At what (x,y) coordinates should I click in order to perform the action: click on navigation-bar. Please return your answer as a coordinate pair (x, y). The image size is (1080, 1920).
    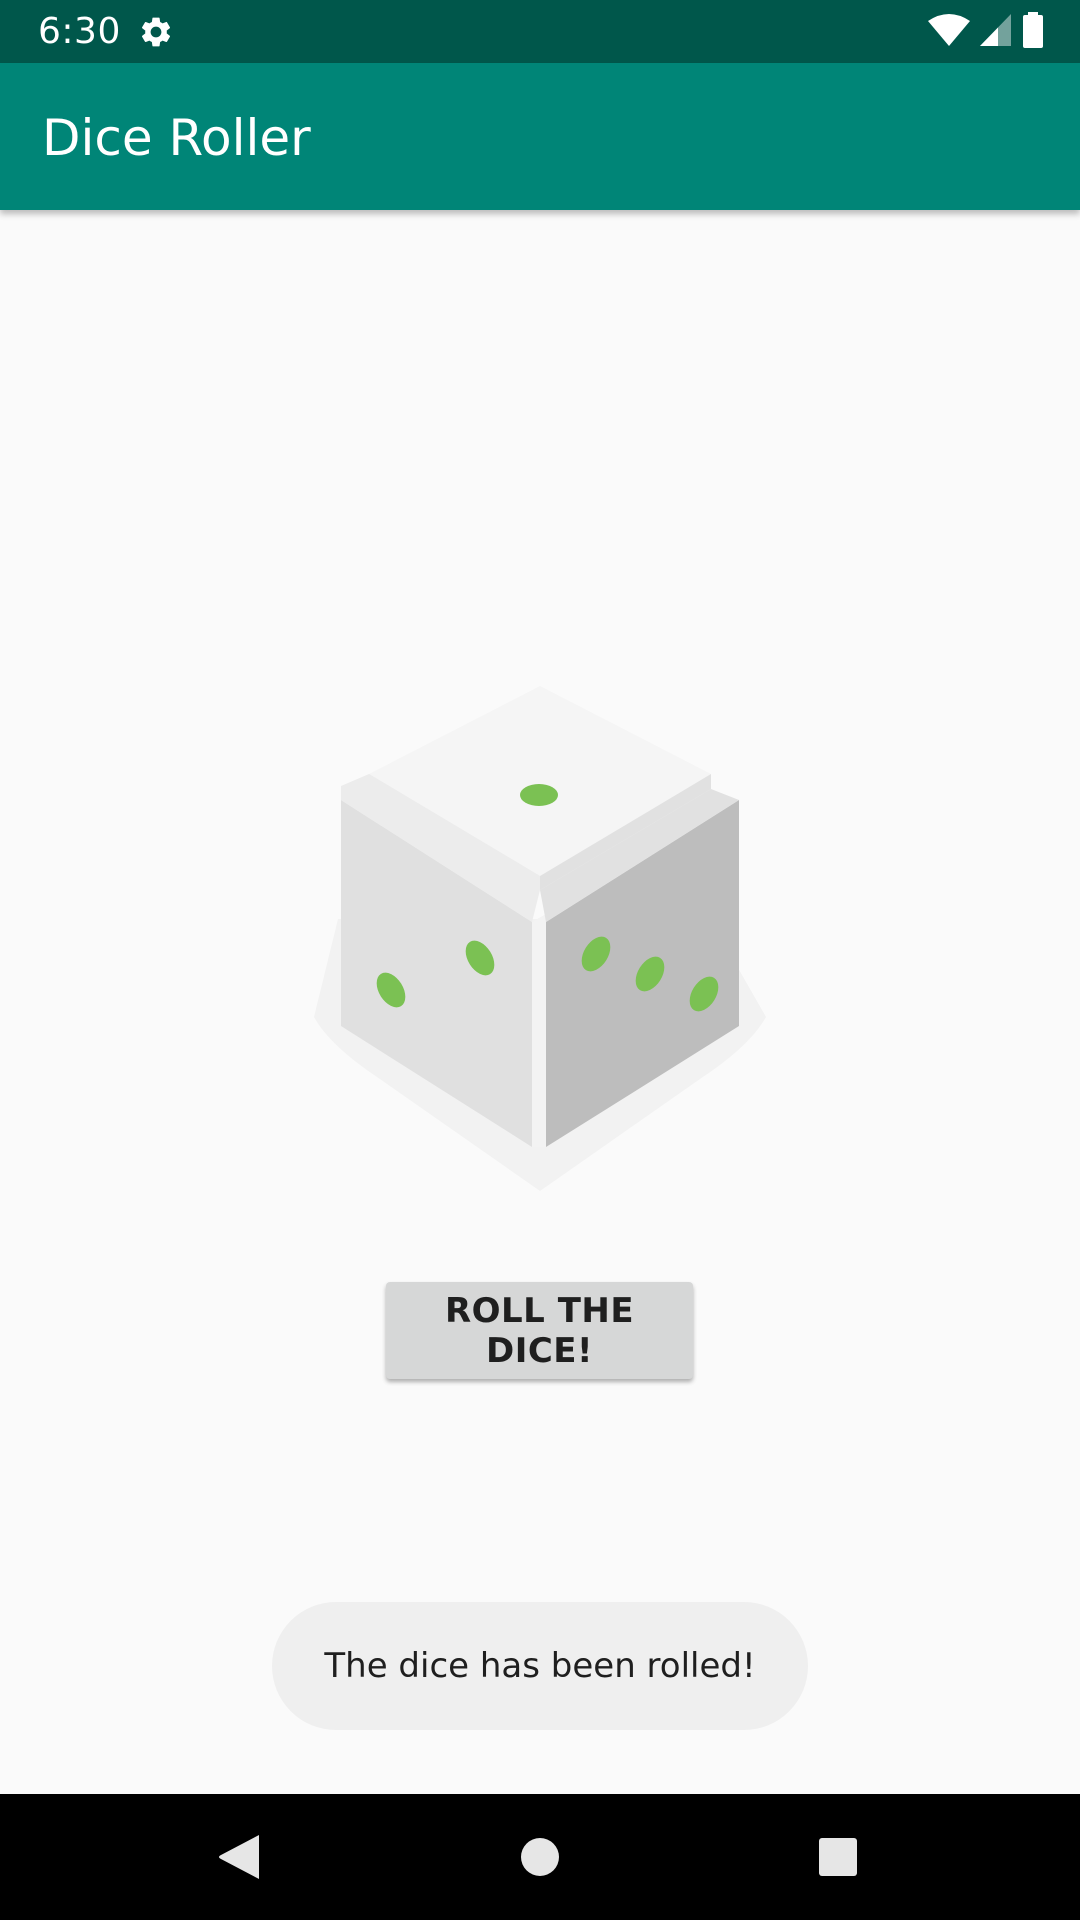
    Looking at the image, I should click on (540, 1857).